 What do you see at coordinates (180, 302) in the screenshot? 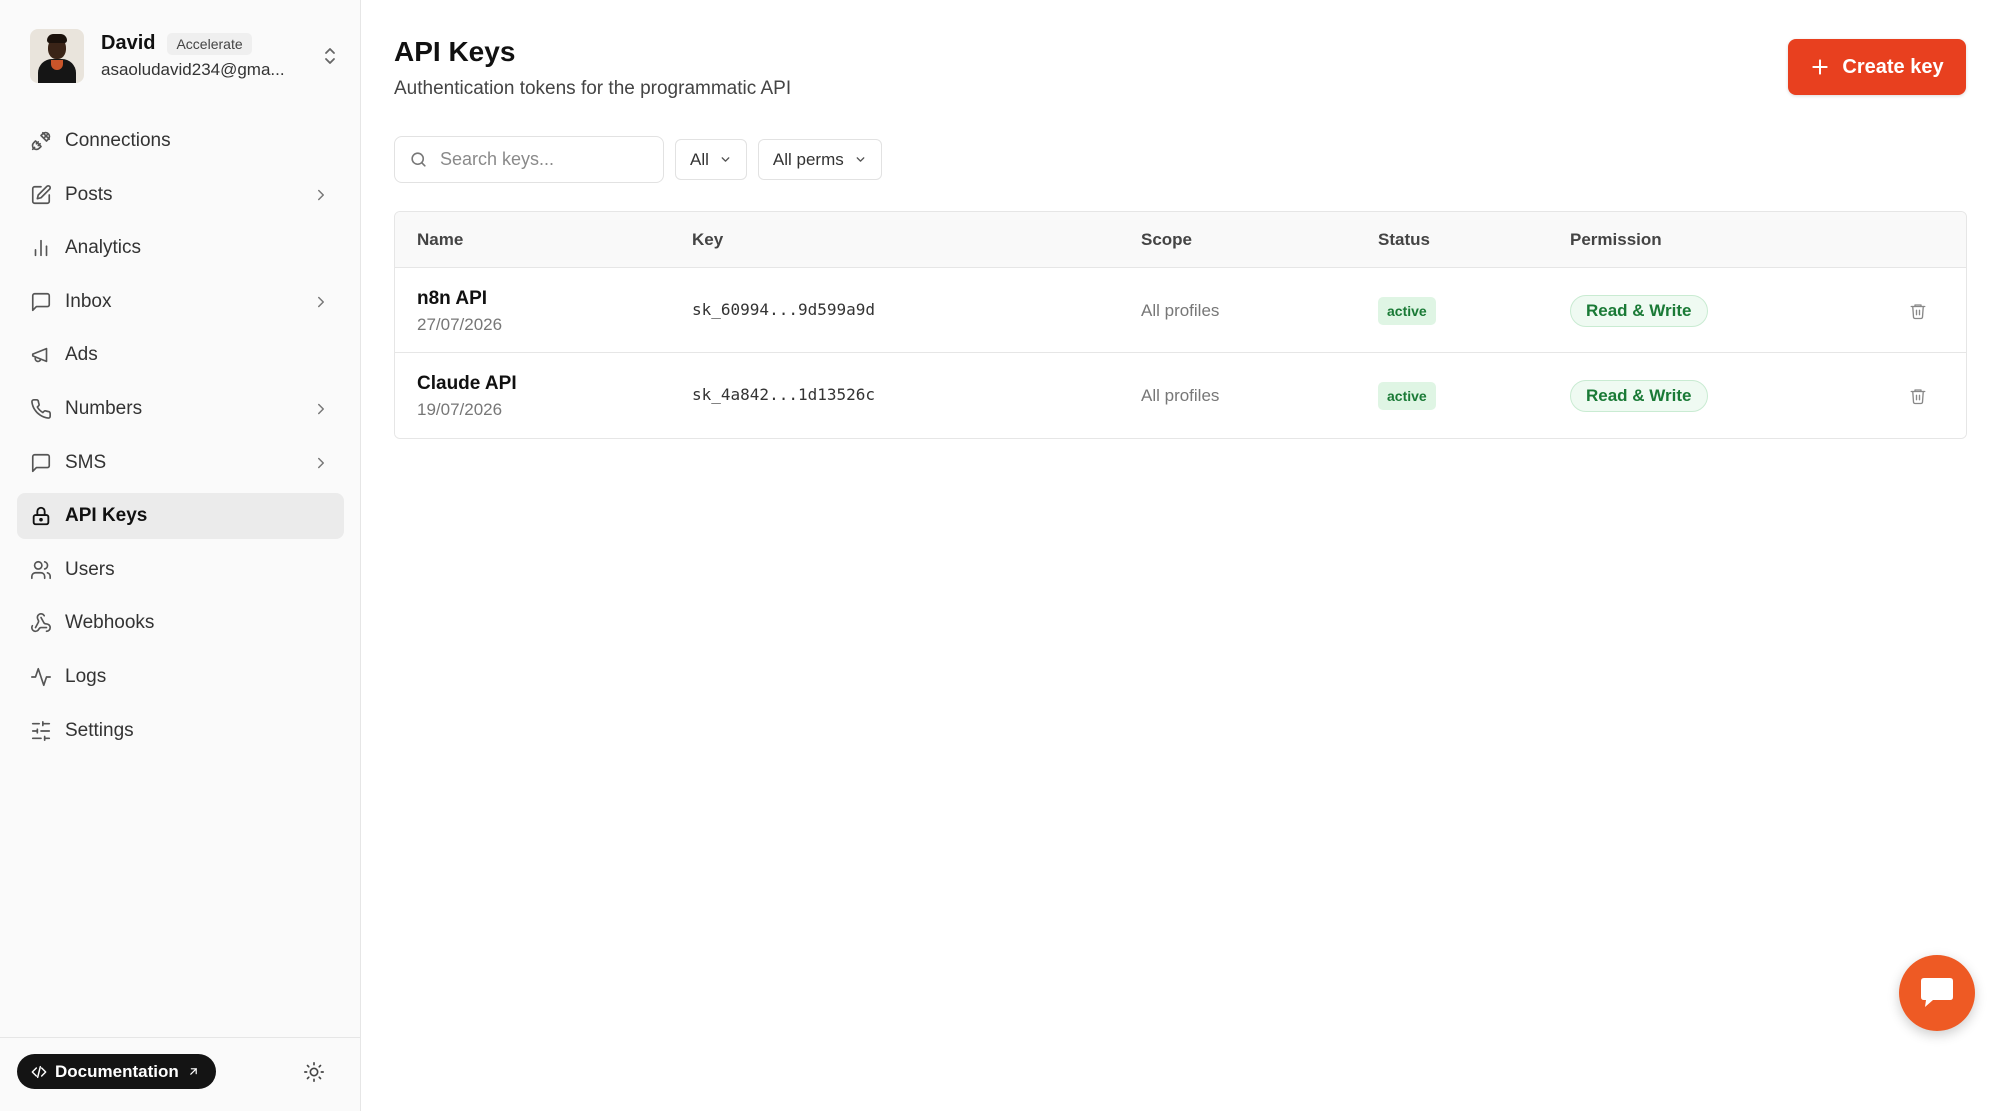
I see `sidebar-item-inbox: Inbox` at bounding box center [180, 302].